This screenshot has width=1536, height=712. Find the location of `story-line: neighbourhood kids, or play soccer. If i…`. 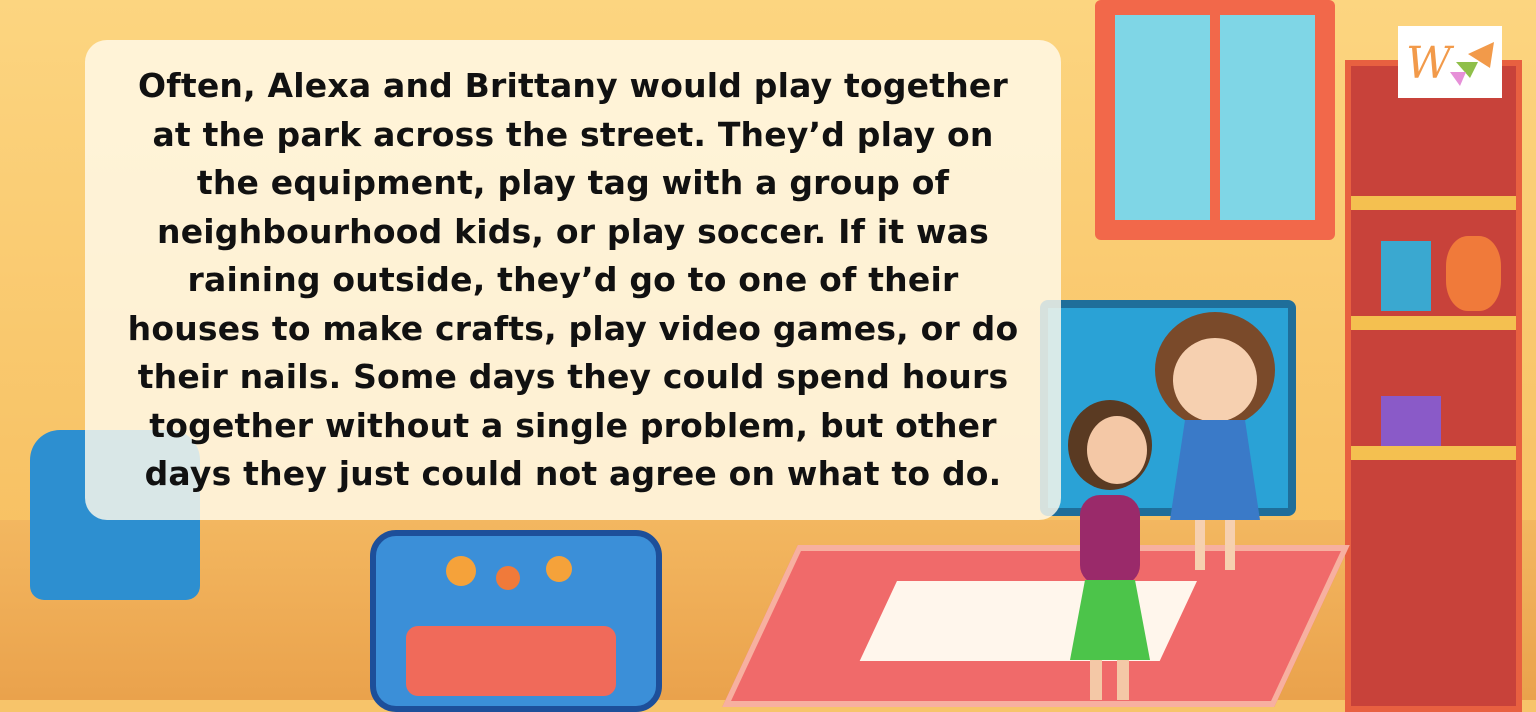

story-line: neighbourhood kids, or play soccer. If i… is located at coordinates (573, 231).